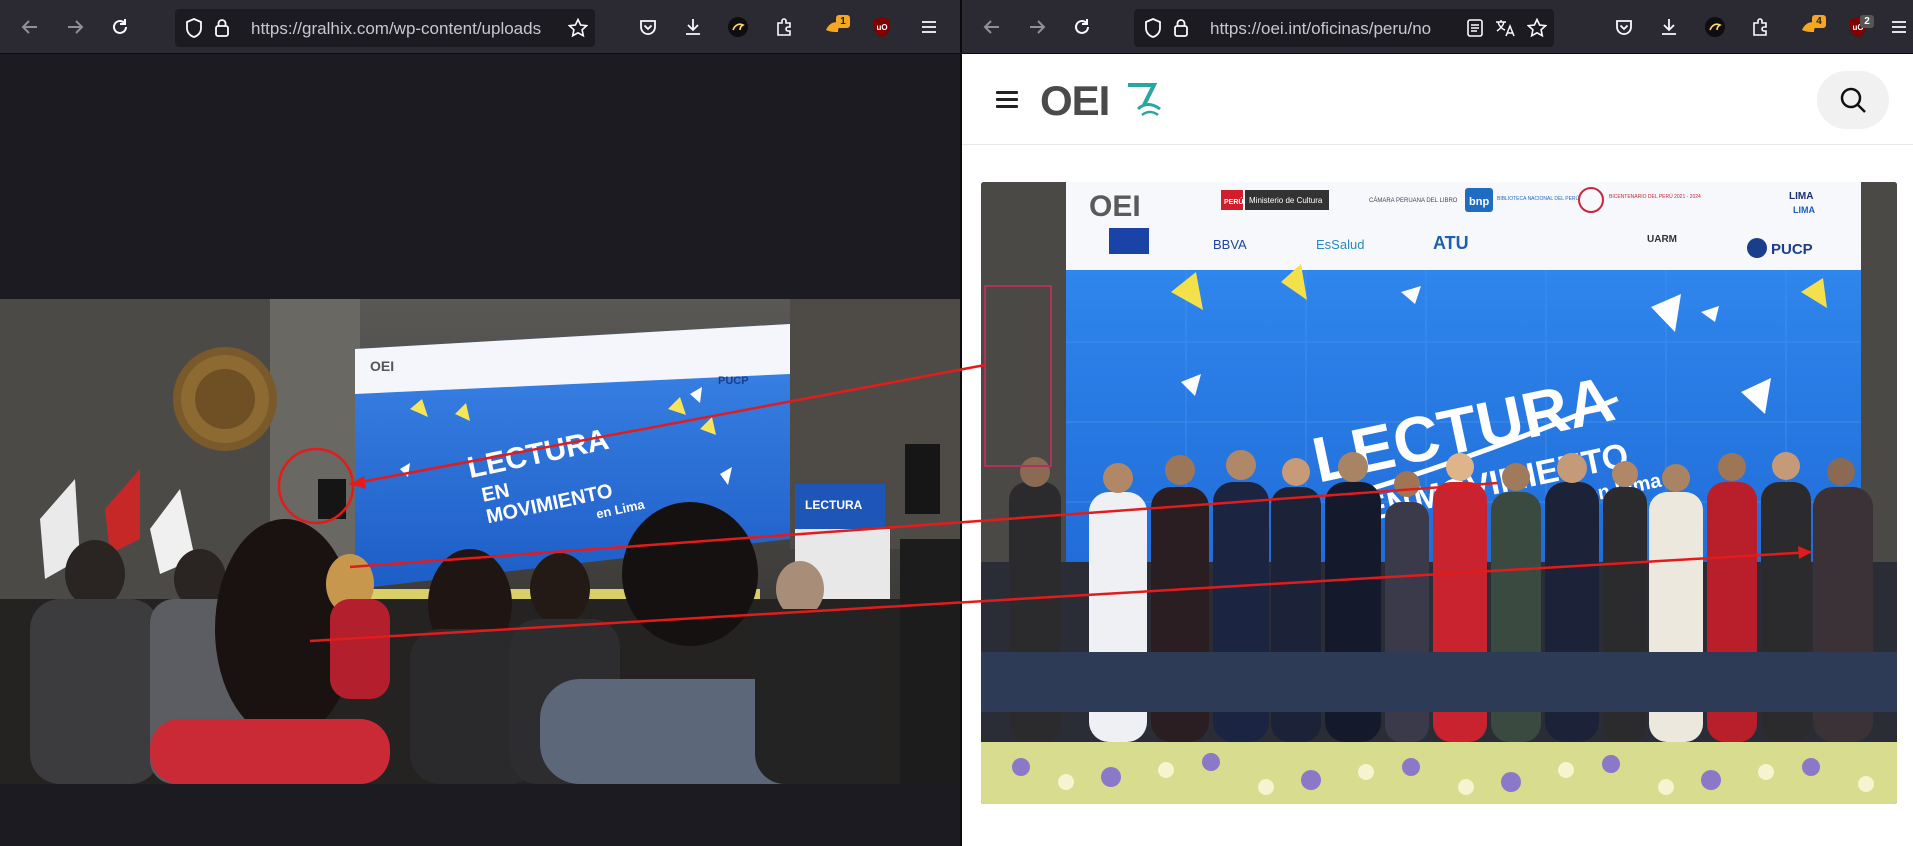 The image size is (1913, 846). Describe the element at coordinates (733, 381) in the screenshot. I see `banner-pucp: PUCP` at that location.